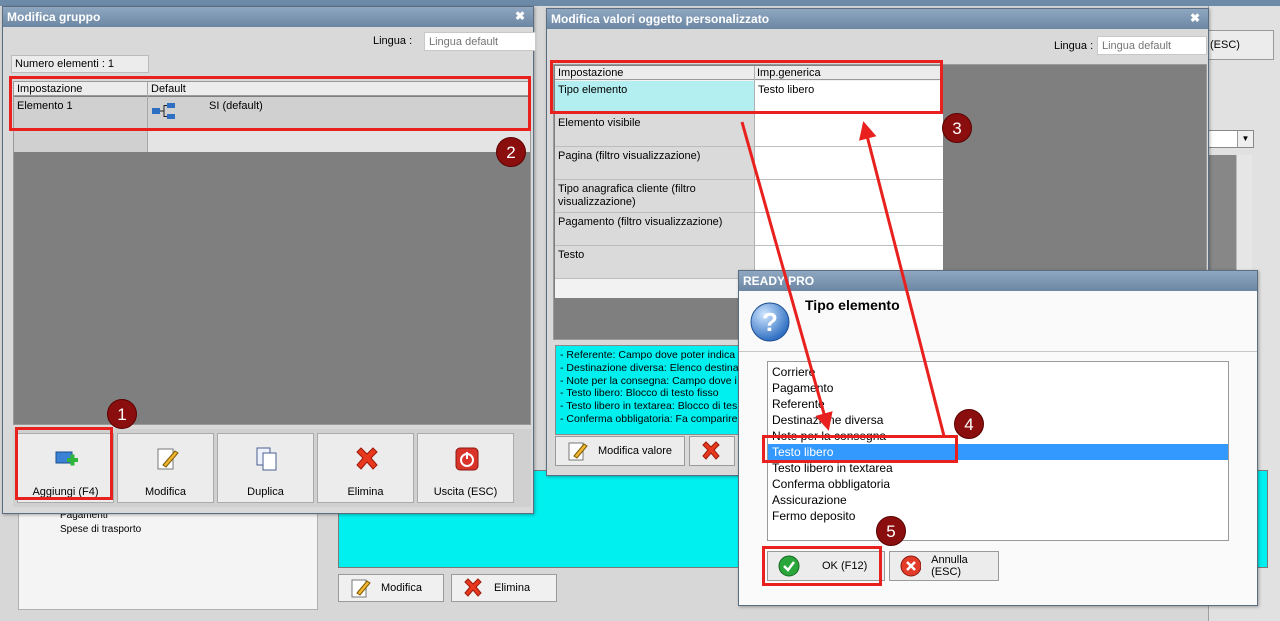 This screenshot has height=621, width=1280. What do you see at coordinates (998, 372) in the screenshot?
I see `list-item: Corriere` at bounding box center [998, 372].